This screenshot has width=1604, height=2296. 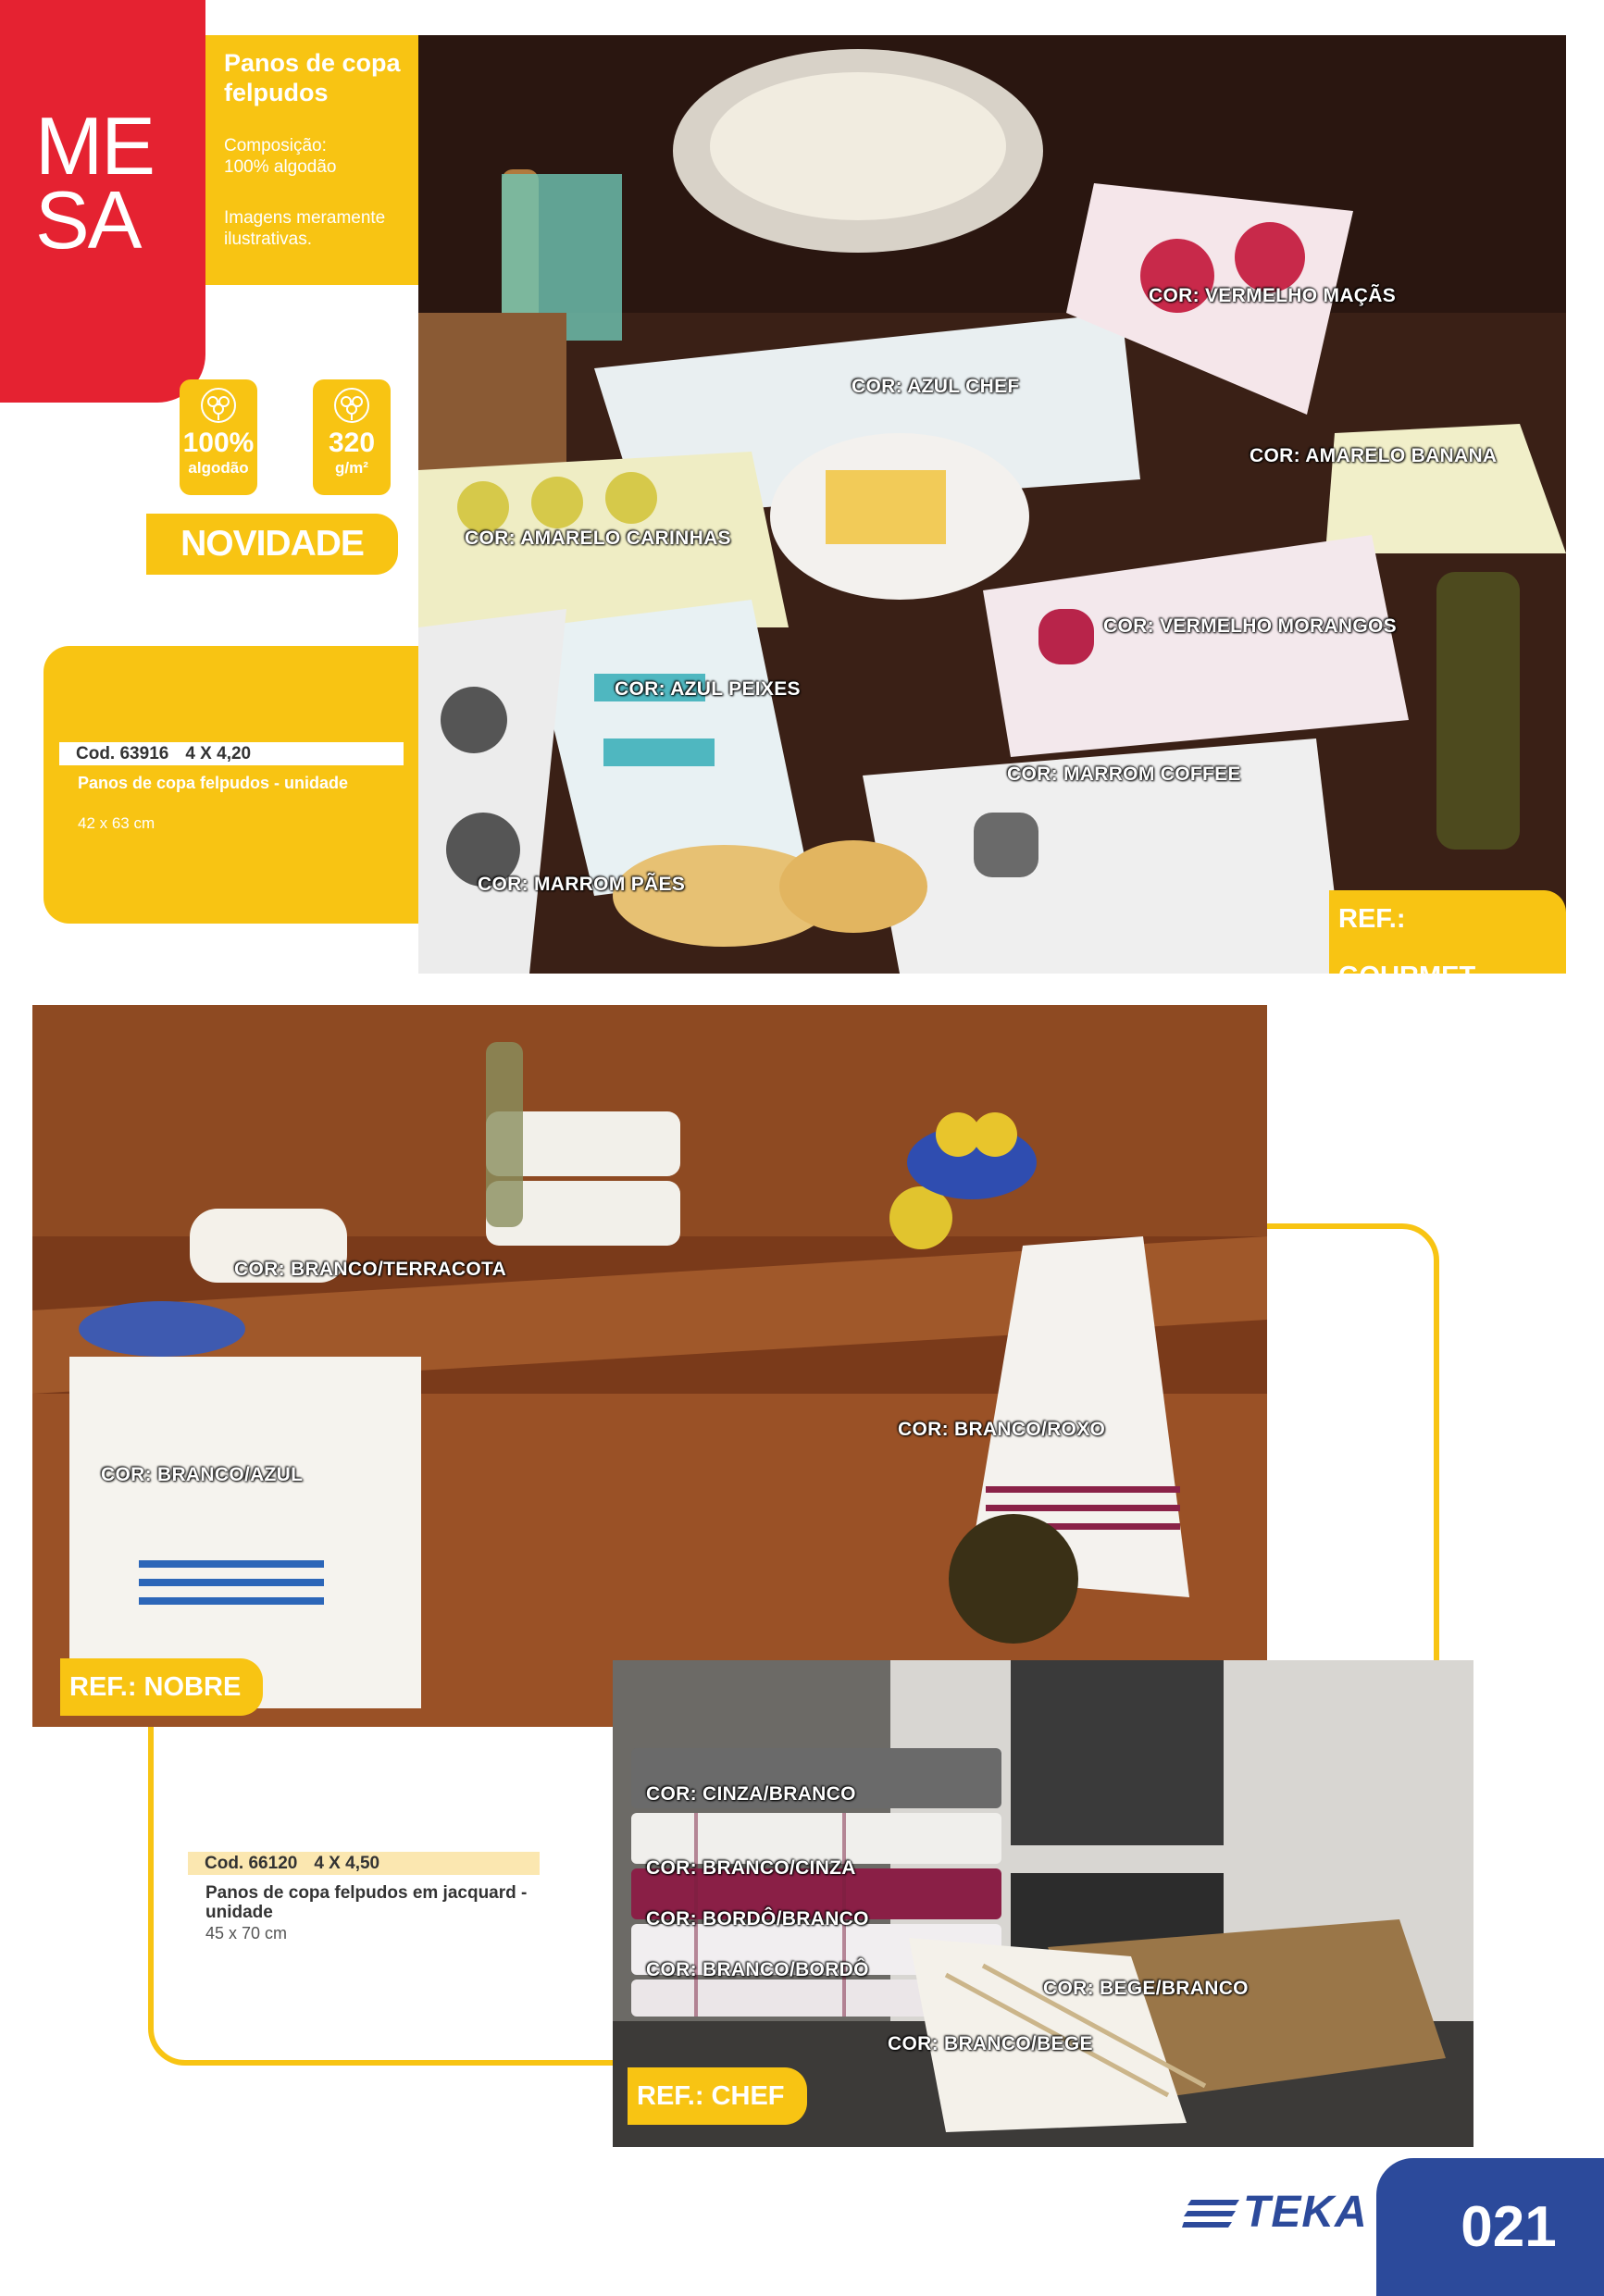 What do you see at coordinates (370, 1270) in the screenshot?
I see `color-label: COR: BRANCO/TERRACOTA` at bounding box center [370, 1270].